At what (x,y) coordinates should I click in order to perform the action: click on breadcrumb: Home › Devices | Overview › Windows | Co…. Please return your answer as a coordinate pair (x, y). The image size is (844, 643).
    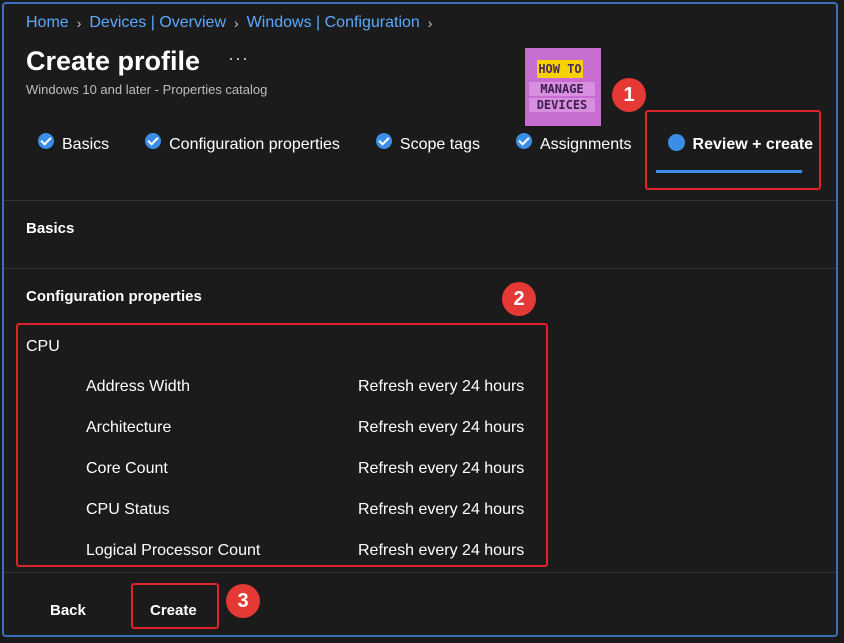
    Looking at the image, I should click on (229, 23).